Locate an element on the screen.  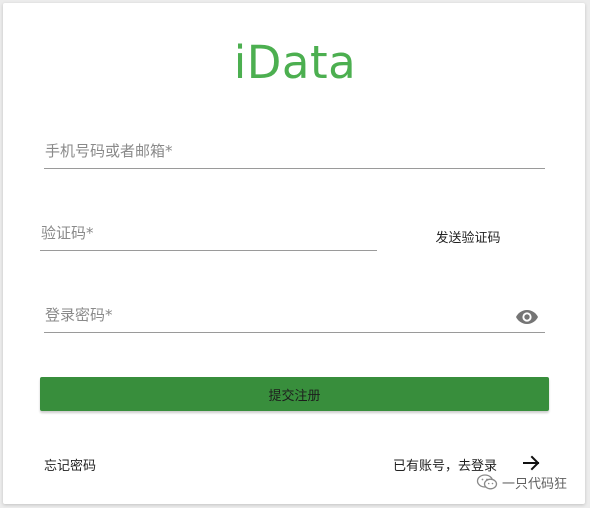
arrow-right-icon is located at coordinates (532, 463).